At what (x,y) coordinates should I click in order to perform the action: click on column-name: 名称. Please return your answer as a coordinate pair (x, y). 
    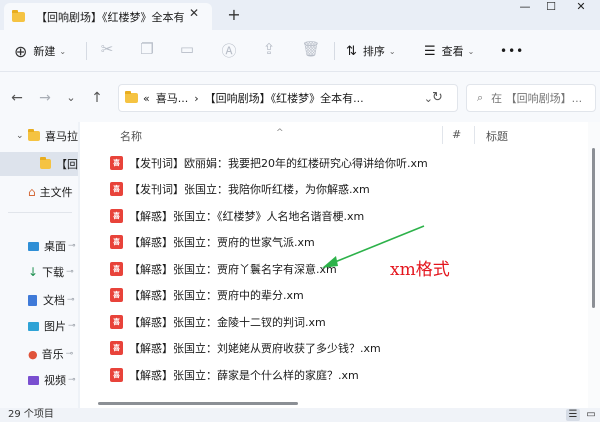
    Looking at the image, I should click on (131, 136).